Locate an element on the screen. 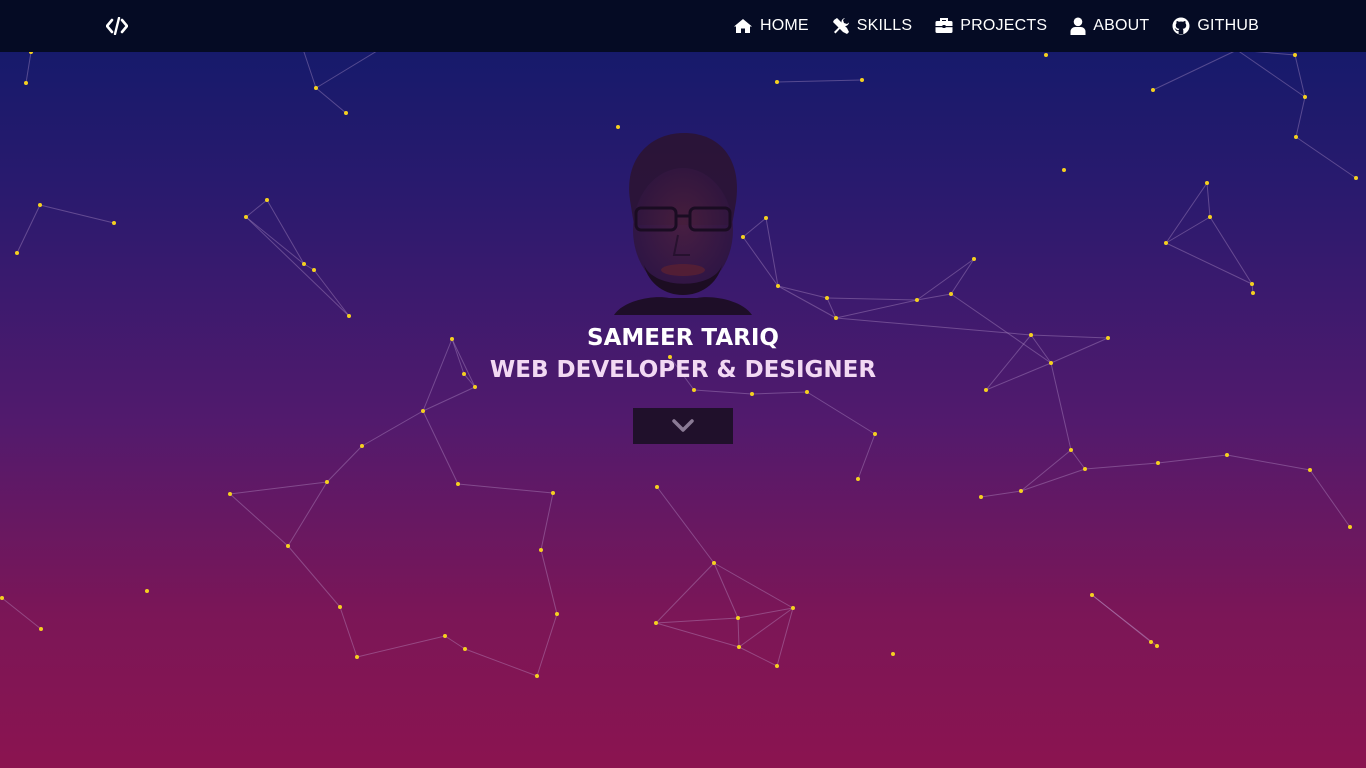 This screenshot has width=1366, height=768. profile-photo is located at coordinates (683, 224).